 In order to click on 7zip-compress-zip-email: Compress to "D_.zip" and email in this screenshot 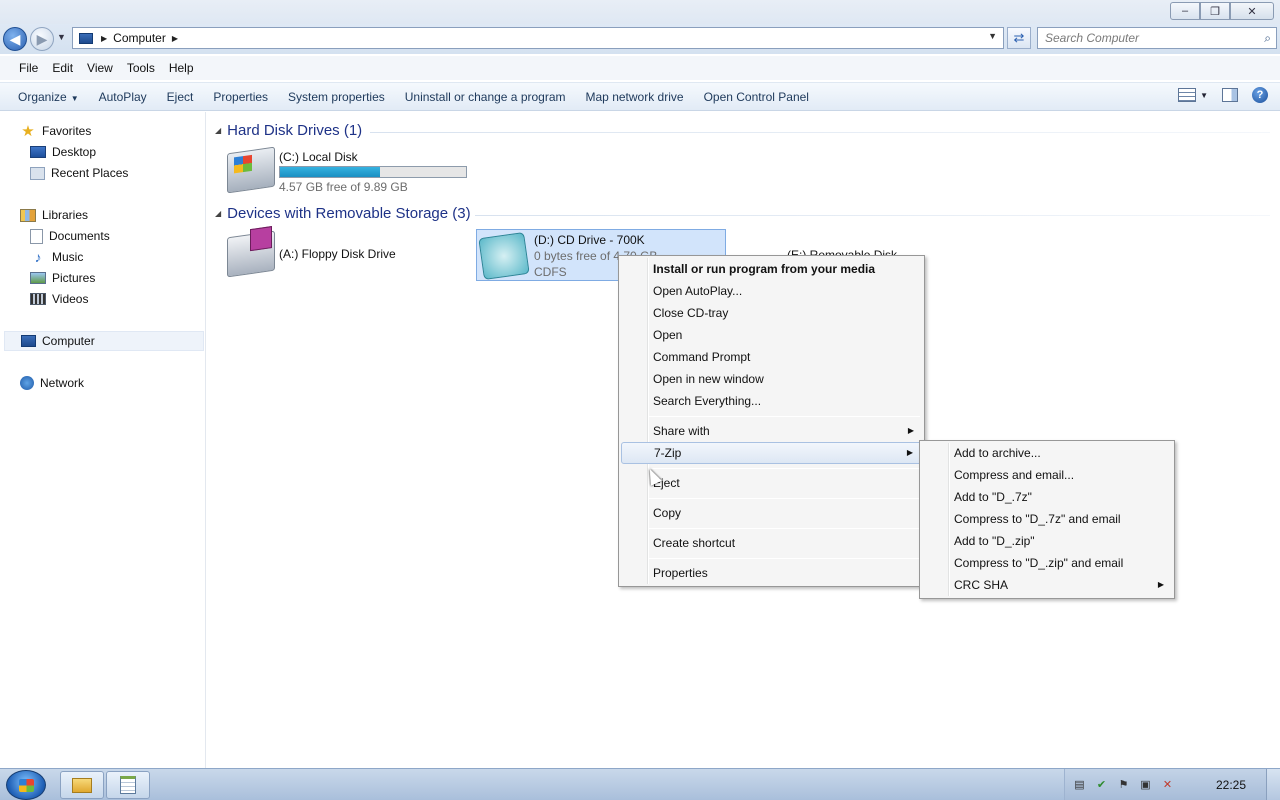, I will do `click(1047, 563)`.